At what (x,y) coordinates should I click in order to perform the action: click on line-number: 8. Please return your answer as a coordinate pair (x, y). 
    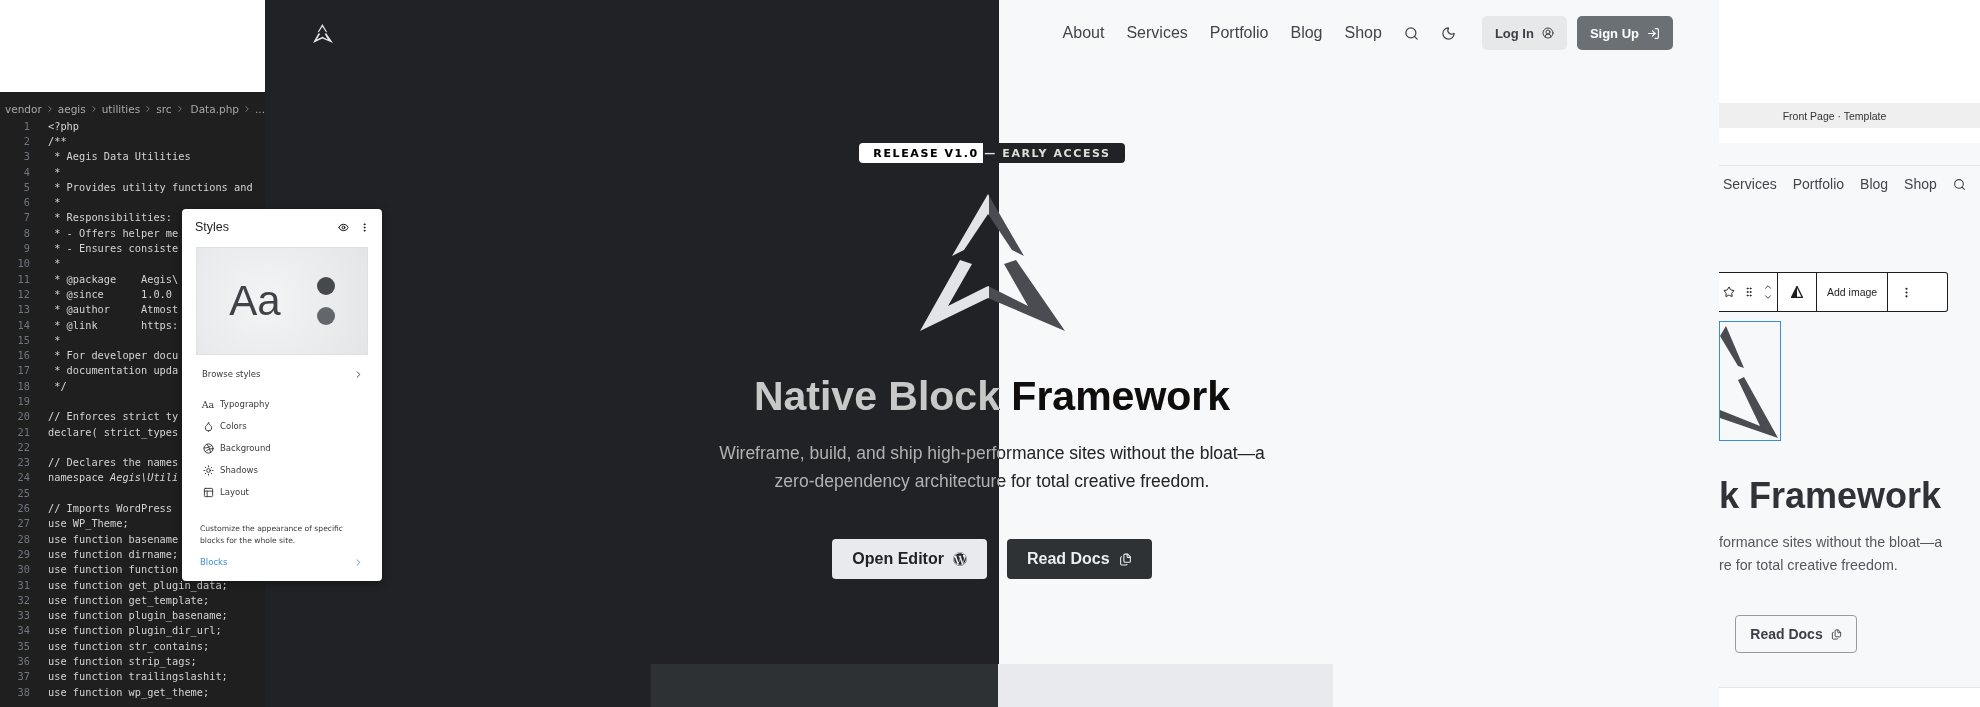
    Looking at the image, I should click on (26, 232).